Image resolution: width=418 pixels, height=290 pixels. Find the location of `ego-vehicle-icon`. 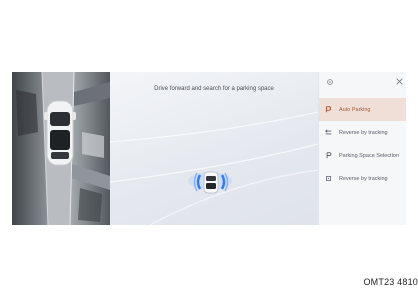

ego-vehicle-icon is located at coordinates (210, 182).